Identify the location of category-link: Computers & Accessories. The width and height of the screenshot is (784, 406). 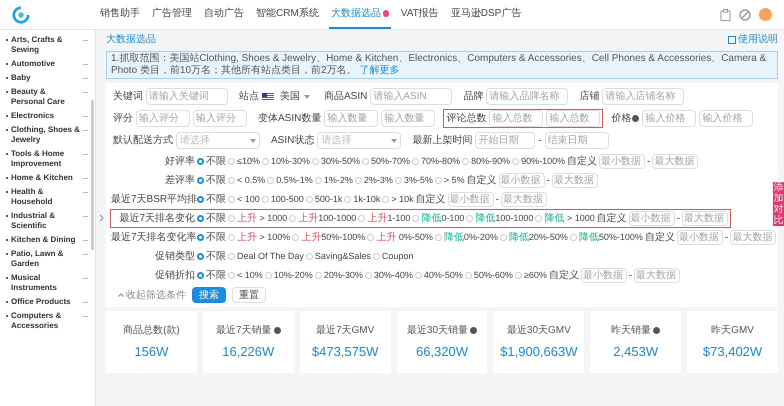
(45, 321).